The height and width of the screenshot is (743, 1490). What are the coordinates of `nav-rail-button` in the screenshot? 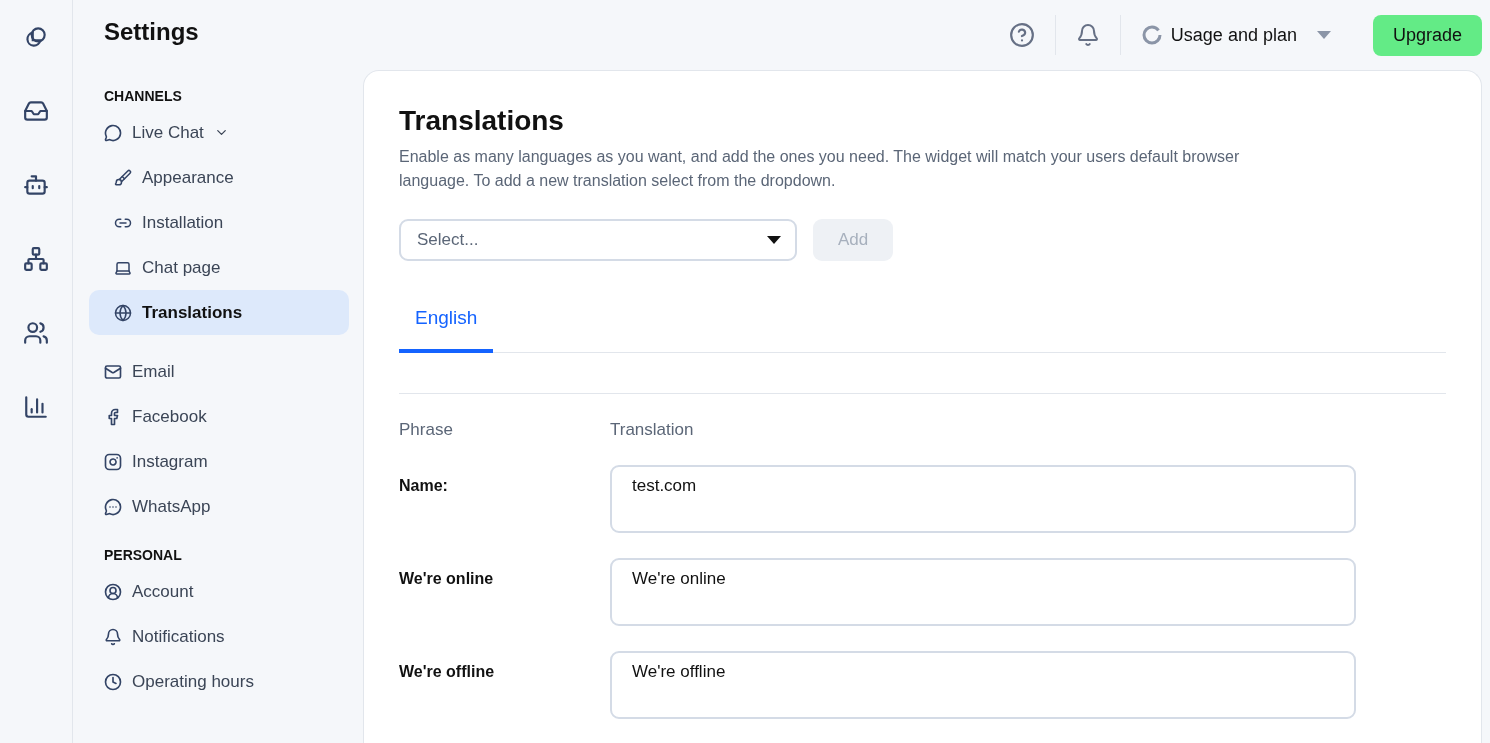 It's located at (36, 259).